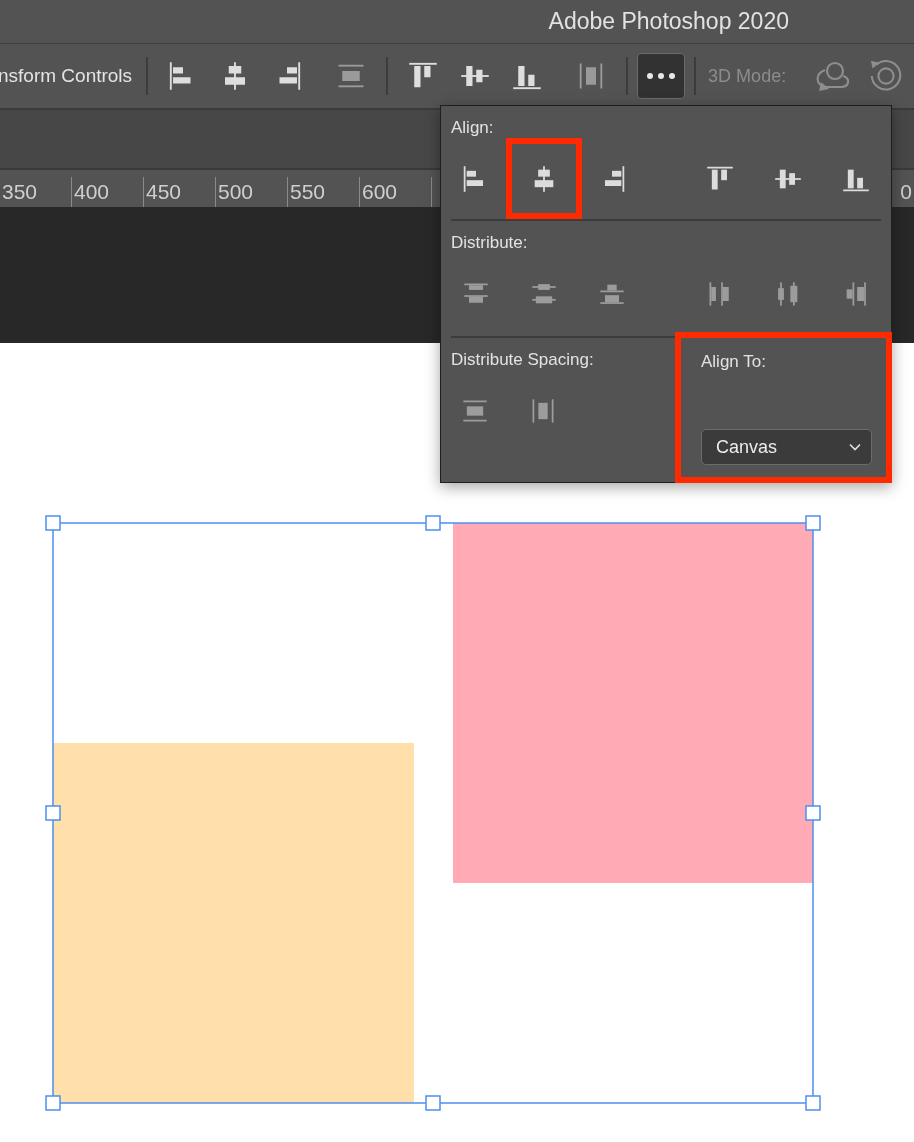  Describe the element at coordinates (668, 21) in the screenshot. I see `window-title: Adobe Photoshop 2020` at that location.